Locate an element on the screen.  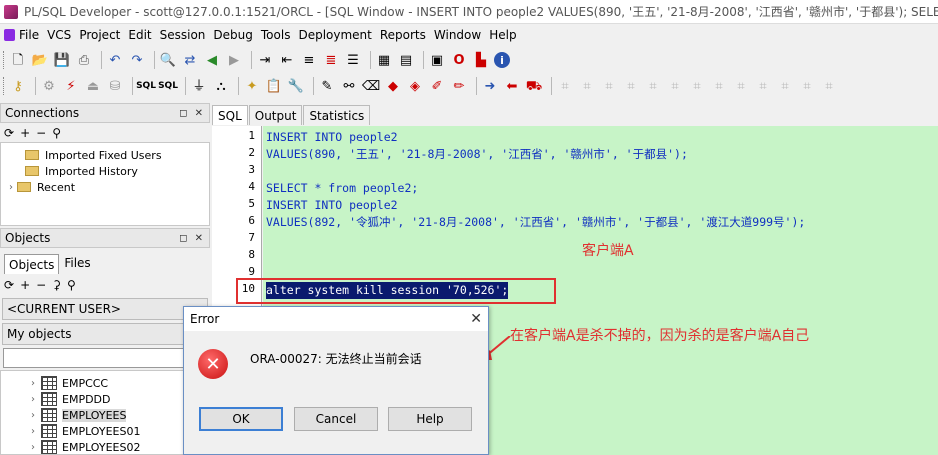
list-item: › EMPLOYEES02 is located at coordinates (85, 446).